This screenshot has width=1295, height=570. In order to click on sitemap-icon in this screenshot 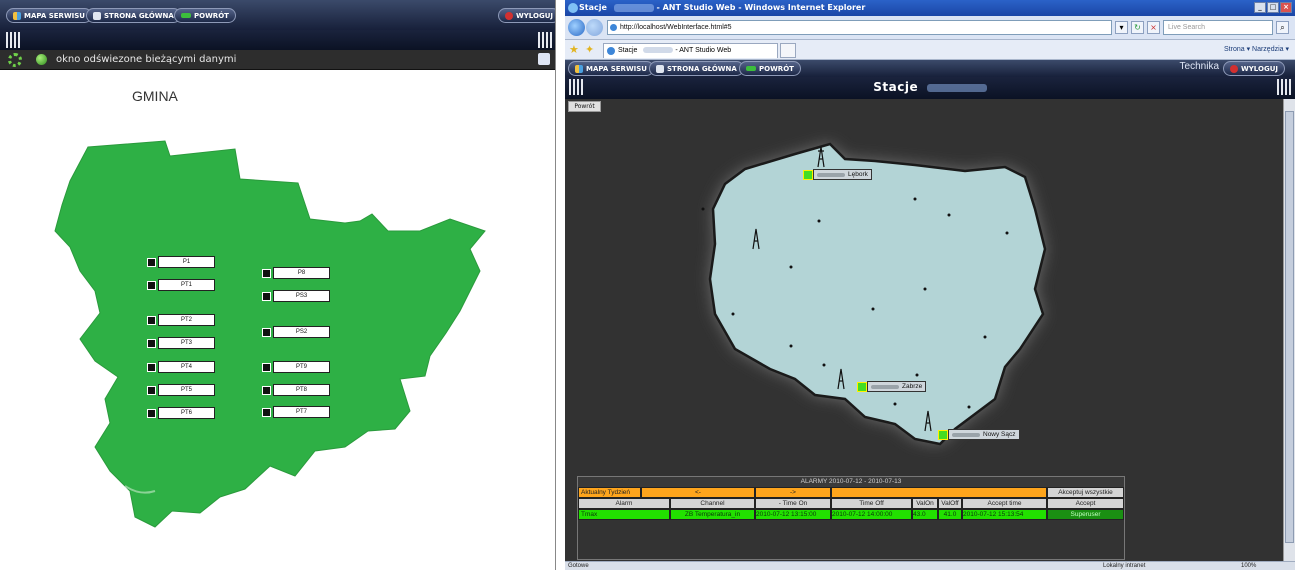, I will do `click(579, 68)`.